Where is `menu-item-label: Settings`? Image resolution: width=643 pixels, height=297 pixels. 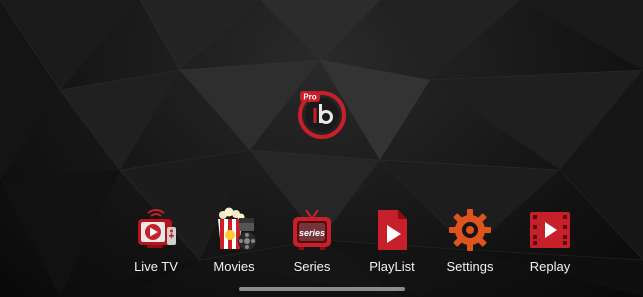
menu-item-label: Settings is located at coordinates (470, 266).